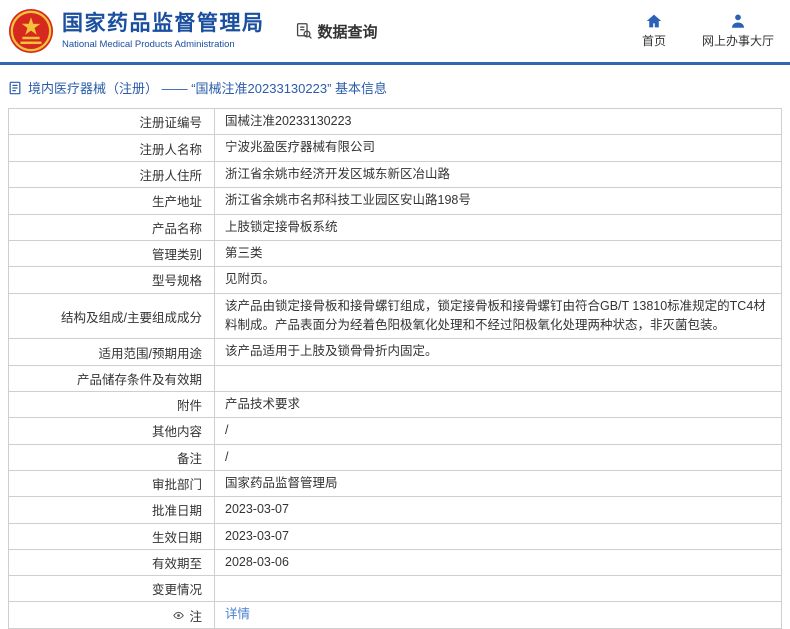 Image resolution: width=790 pixels, height=629 pixels. What do you see at coordinates (347, 32) in the screenshot?
I see `data-query-label: 数据查询` at bounding box center [347, 32].